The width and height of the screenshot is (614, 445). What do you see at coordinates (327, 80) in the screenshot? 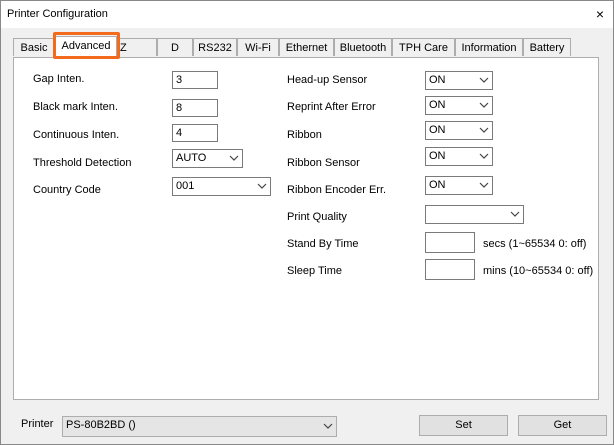
I see `head-up-sensor-label: Head-up Sensor` at bounding box center [327, 80].